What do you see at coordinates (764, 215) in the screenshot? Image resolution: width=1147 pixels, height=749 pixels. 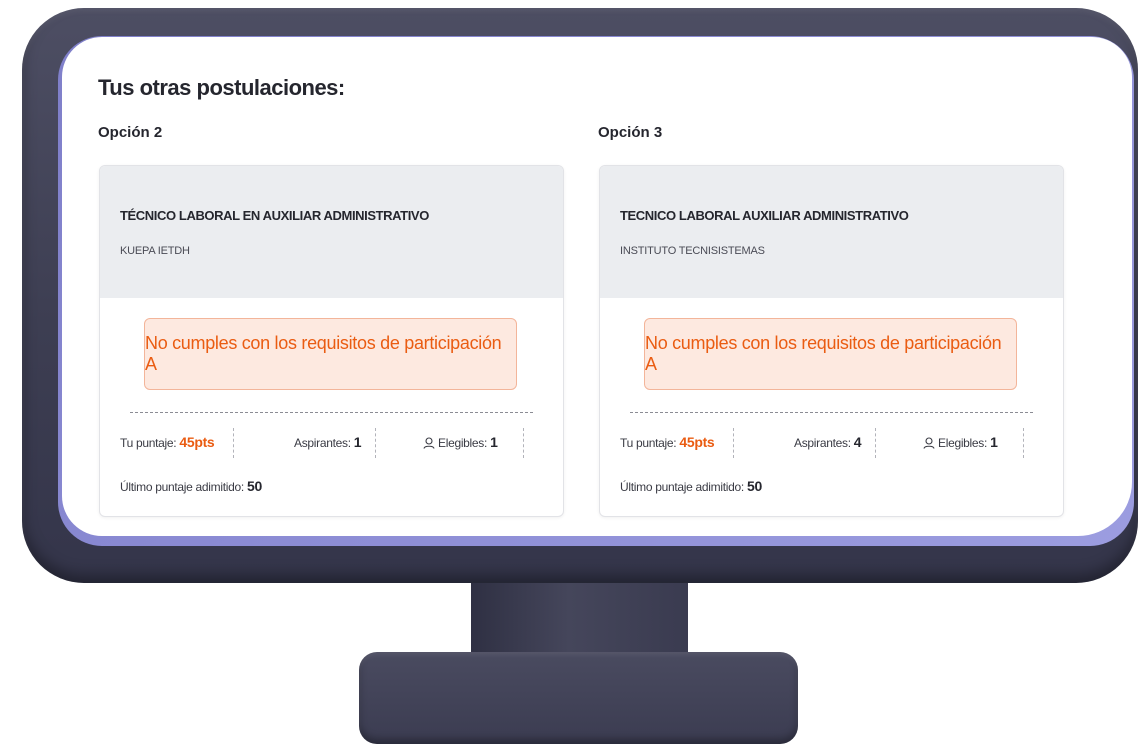 I see `program-name: TECNICO LABORAL AUXILIAR ADMINISTRATIVO` at bounding box center [764, 215].